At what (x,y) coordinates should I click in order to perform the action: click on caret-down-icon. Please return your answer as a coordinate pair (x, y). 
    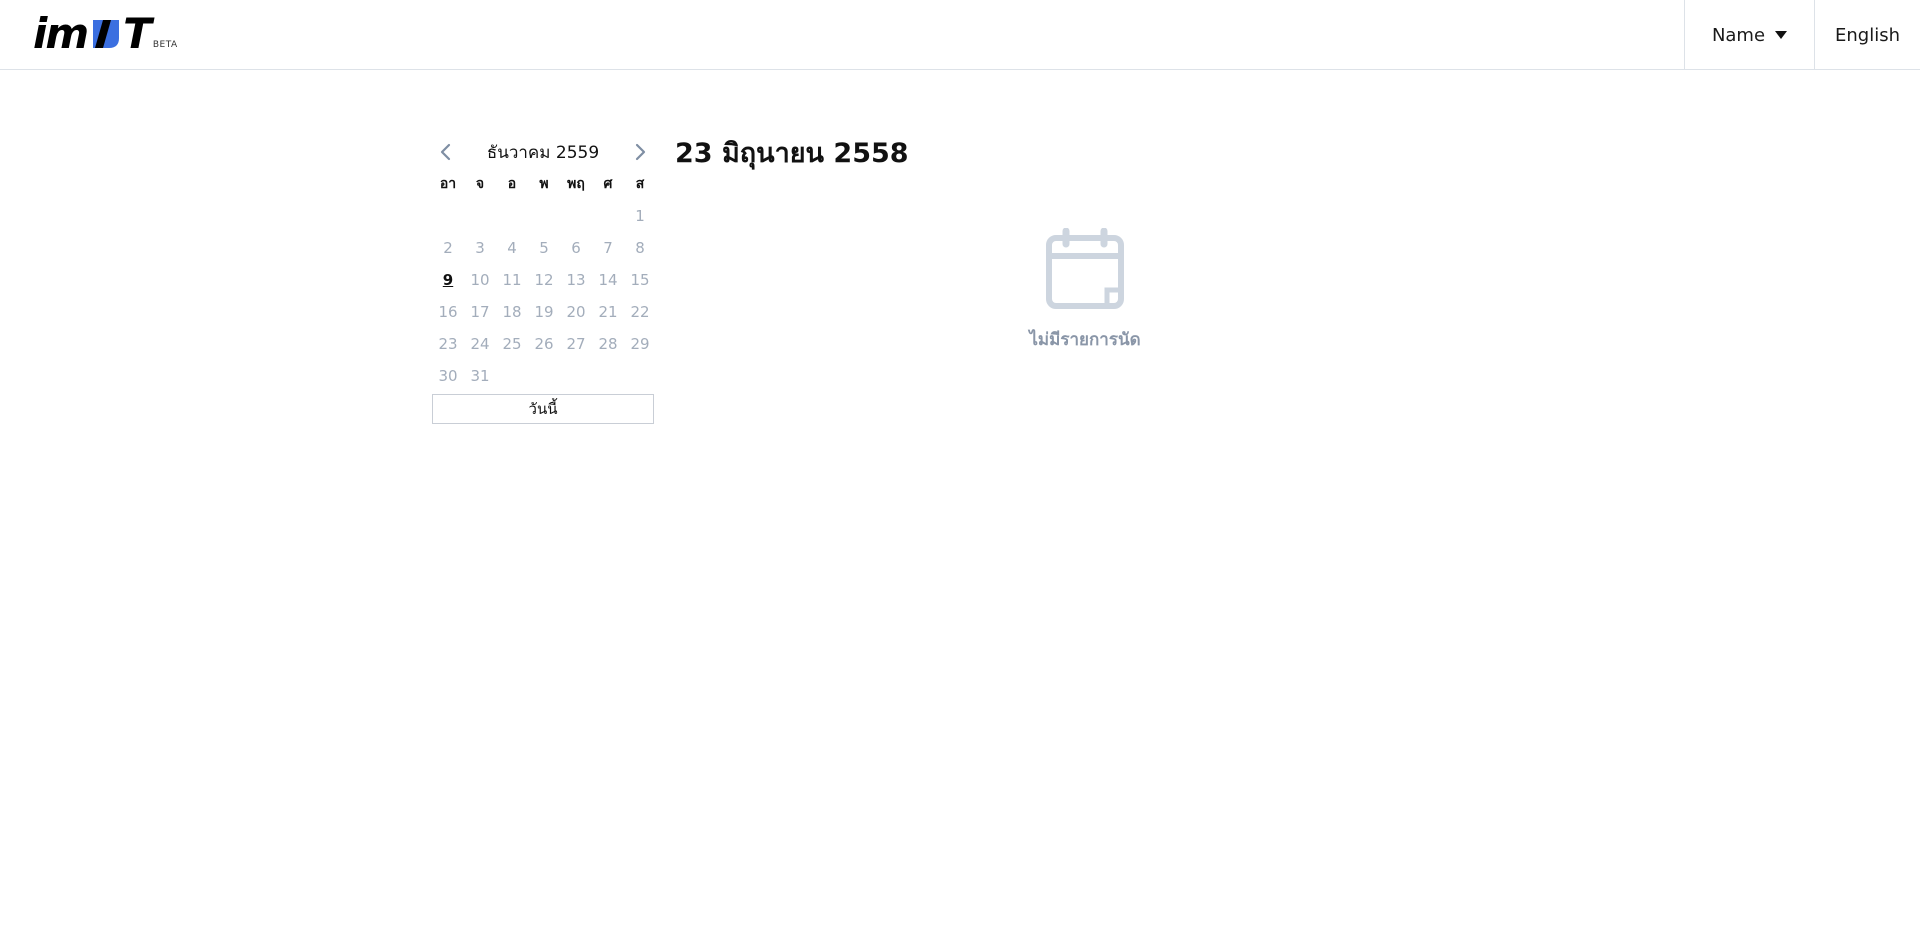
    Looking at the image, I should click on (1781, 35).